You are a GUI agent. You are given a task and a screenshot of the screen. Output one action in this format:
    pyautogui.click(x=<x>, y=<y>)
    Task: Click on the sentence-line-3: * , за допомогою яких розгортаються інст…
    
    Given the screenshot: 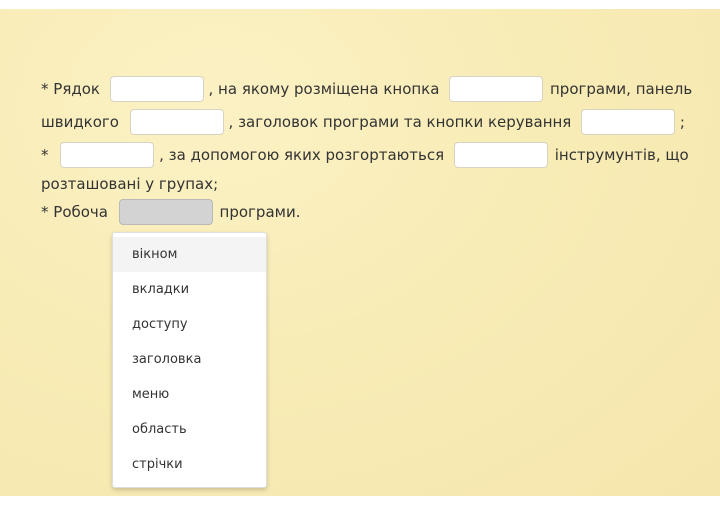 What is the action you would take?
    pyautogui.click(x=365, y=155)
    